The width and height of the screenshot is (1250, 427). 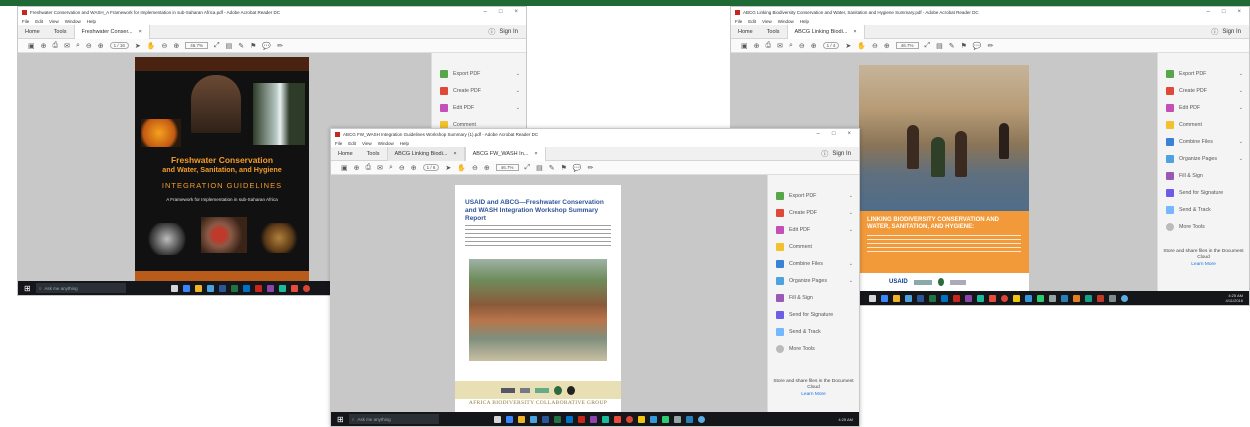 I want to click on excel-icon, so click(x=932, y=298).